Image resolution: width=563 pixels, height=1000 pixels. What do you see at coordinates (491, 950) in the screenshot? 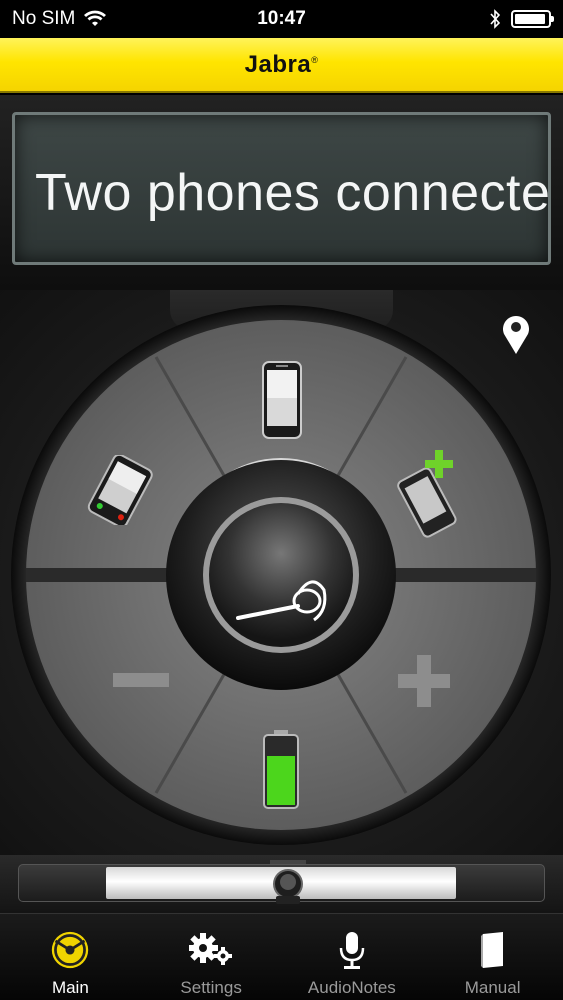
I see `book-icon` at bounding box center [491, 950].